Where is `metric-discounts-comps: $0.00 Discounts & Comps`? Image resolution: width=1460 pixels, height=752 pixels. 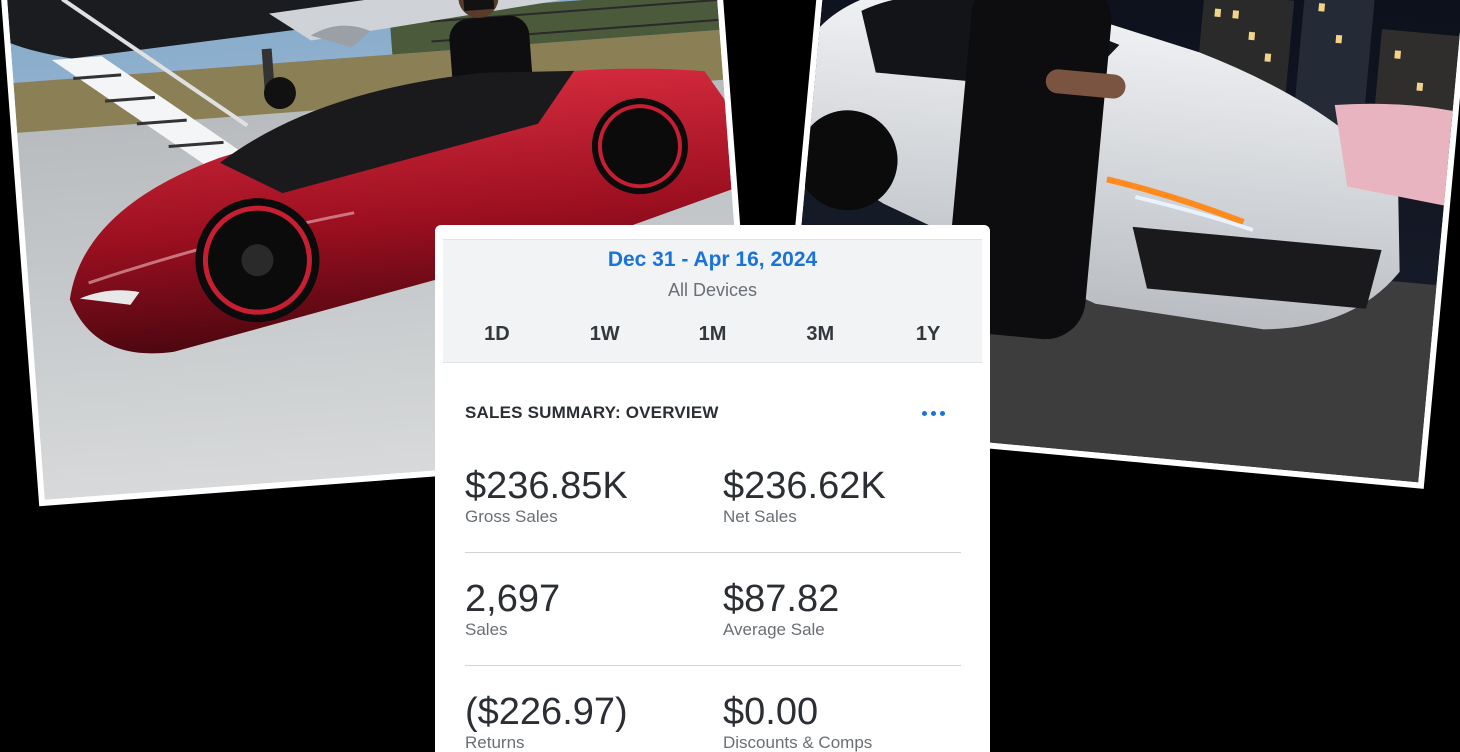 metric-discounts-comps: $0.00 Discounts & Comps is located at coordinates (797, 721).